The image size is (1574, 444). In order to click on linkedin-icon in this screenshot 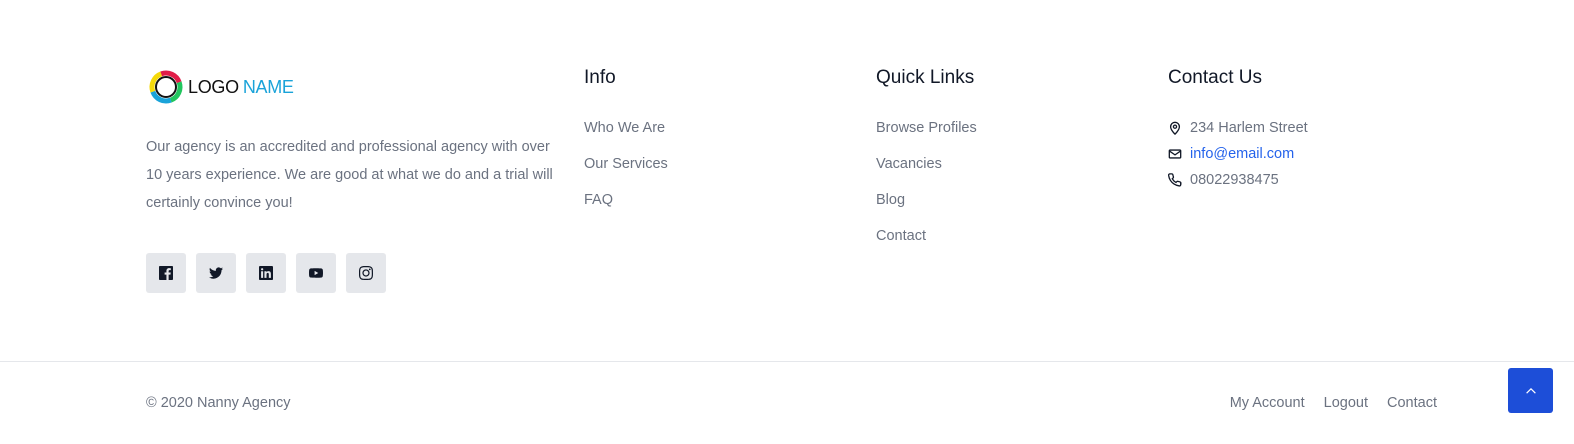, I will do `click(266, 273)`.